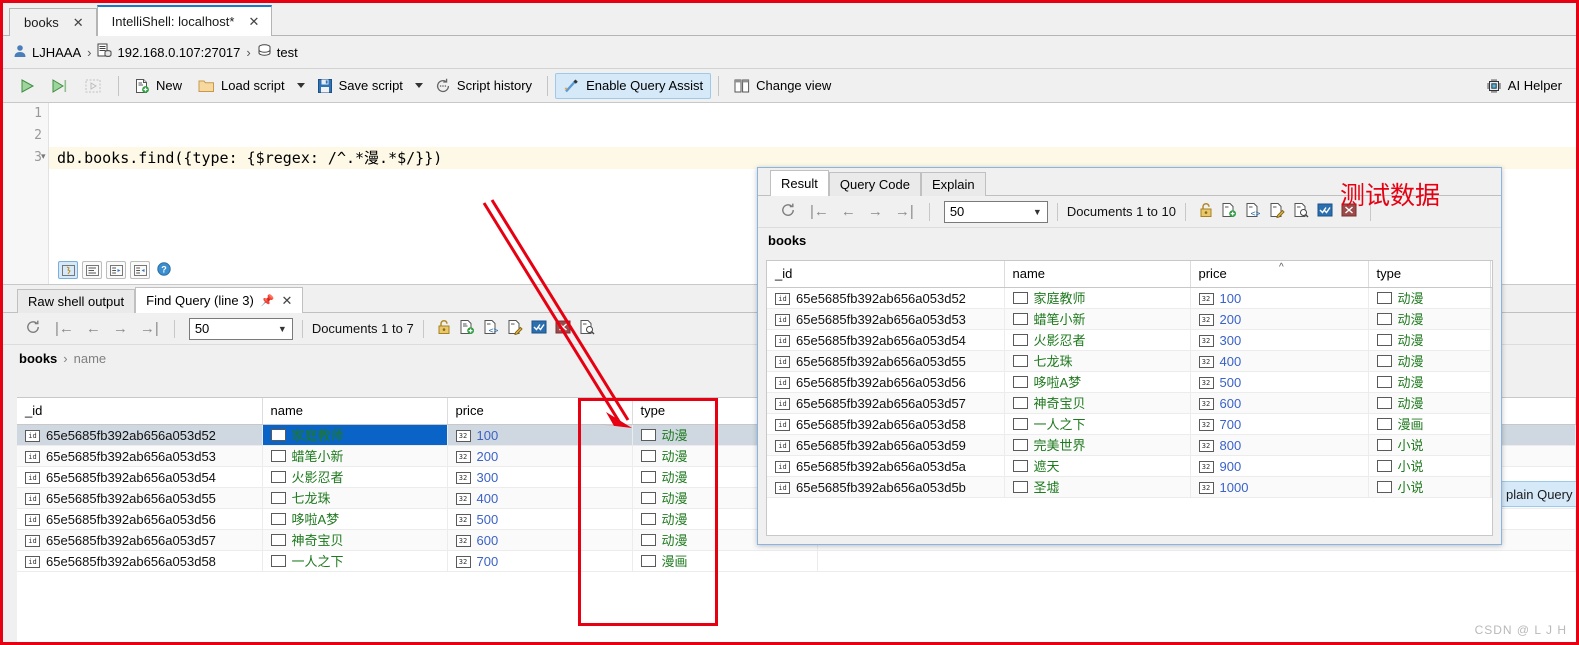 The height and width of the screenshot is (645, 1579). Describe the element at coordinates (483, 86) in the screenshot. I see `script-history-button: Script history` at that location.